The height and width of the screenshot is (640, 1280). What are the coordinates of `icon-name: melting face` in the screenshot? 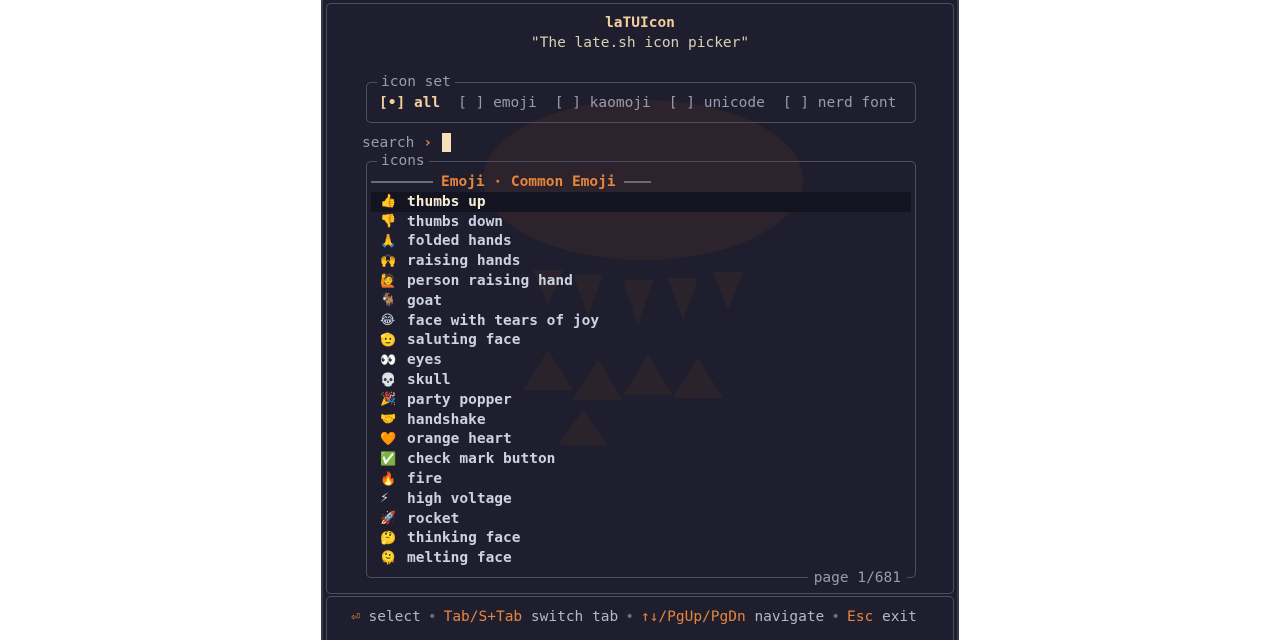 It's located at (459, 558).